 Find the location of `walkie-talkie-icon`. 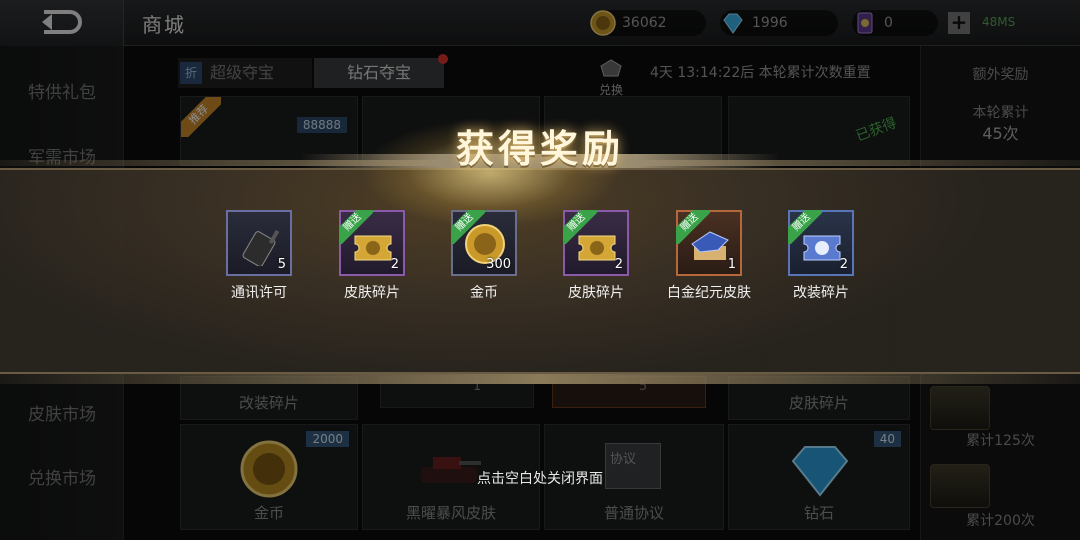

walkie-talkie-icon is located at coordinates (261, 247).